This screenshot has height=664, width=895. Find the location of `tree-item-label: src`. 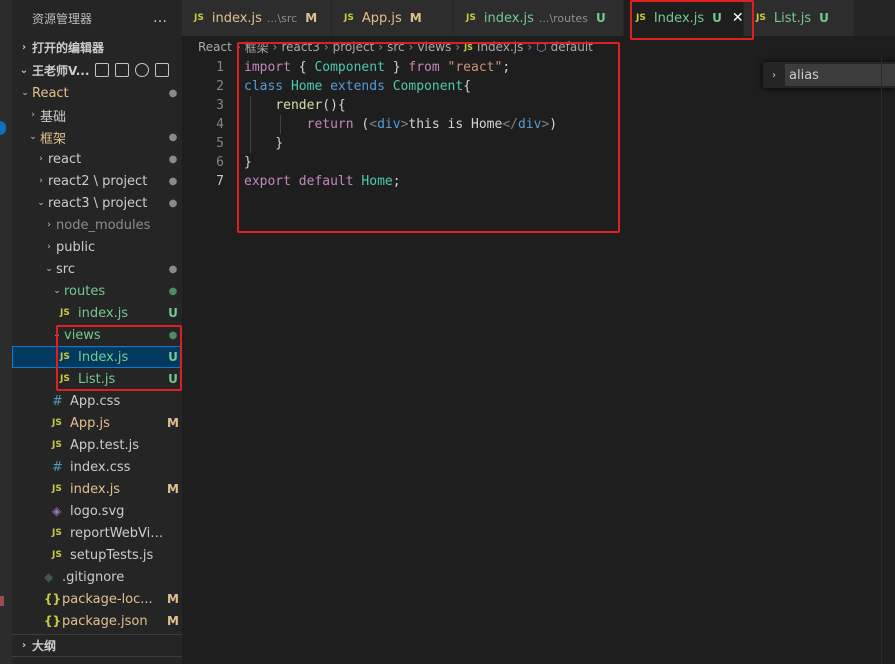

tree-item-label: src is located at coordinates (65, 269).